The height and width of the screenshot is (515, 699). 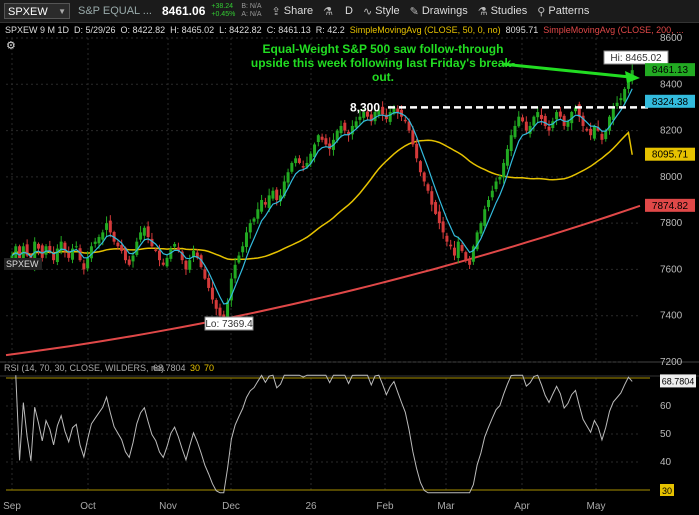 What do you see at coordinates (670, 155) in the screenshot?
I see `price-tag: 8095.71` at bounding box center [670, 155].